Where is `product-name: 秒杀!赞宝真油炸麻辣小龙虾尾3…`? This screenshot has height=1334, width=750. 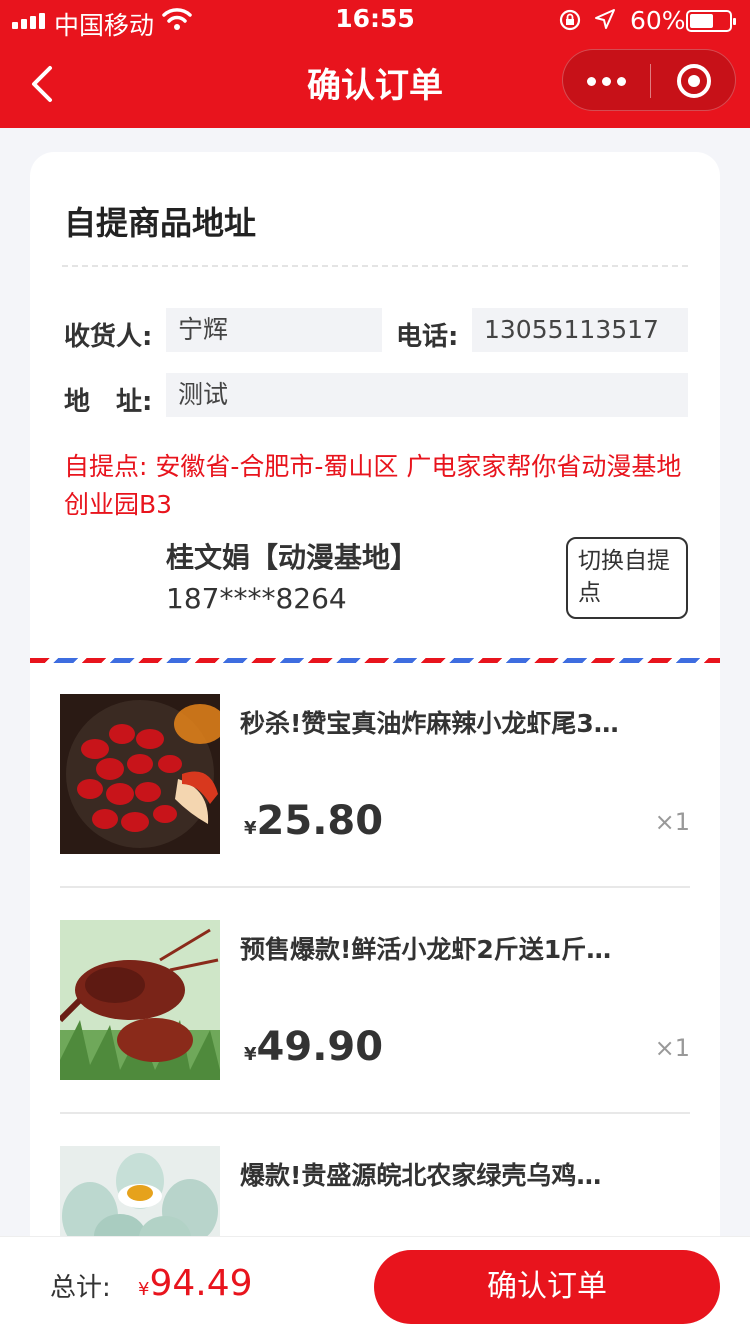 product-name: 秒杀!赞宝真油炸麻辣小龙虾尾3… is located at coordinates (429, 723).